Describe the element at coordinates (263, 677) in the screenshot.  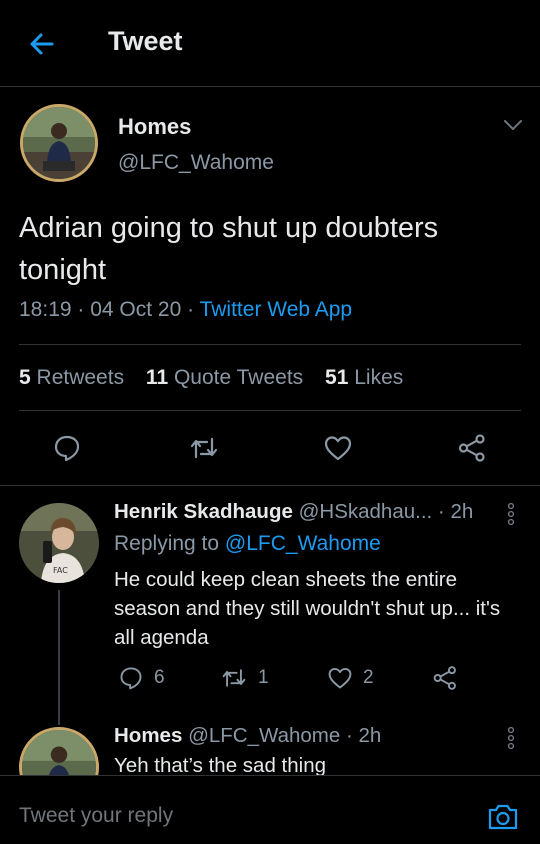
I see `reply-retweets-count: 1` at that location.